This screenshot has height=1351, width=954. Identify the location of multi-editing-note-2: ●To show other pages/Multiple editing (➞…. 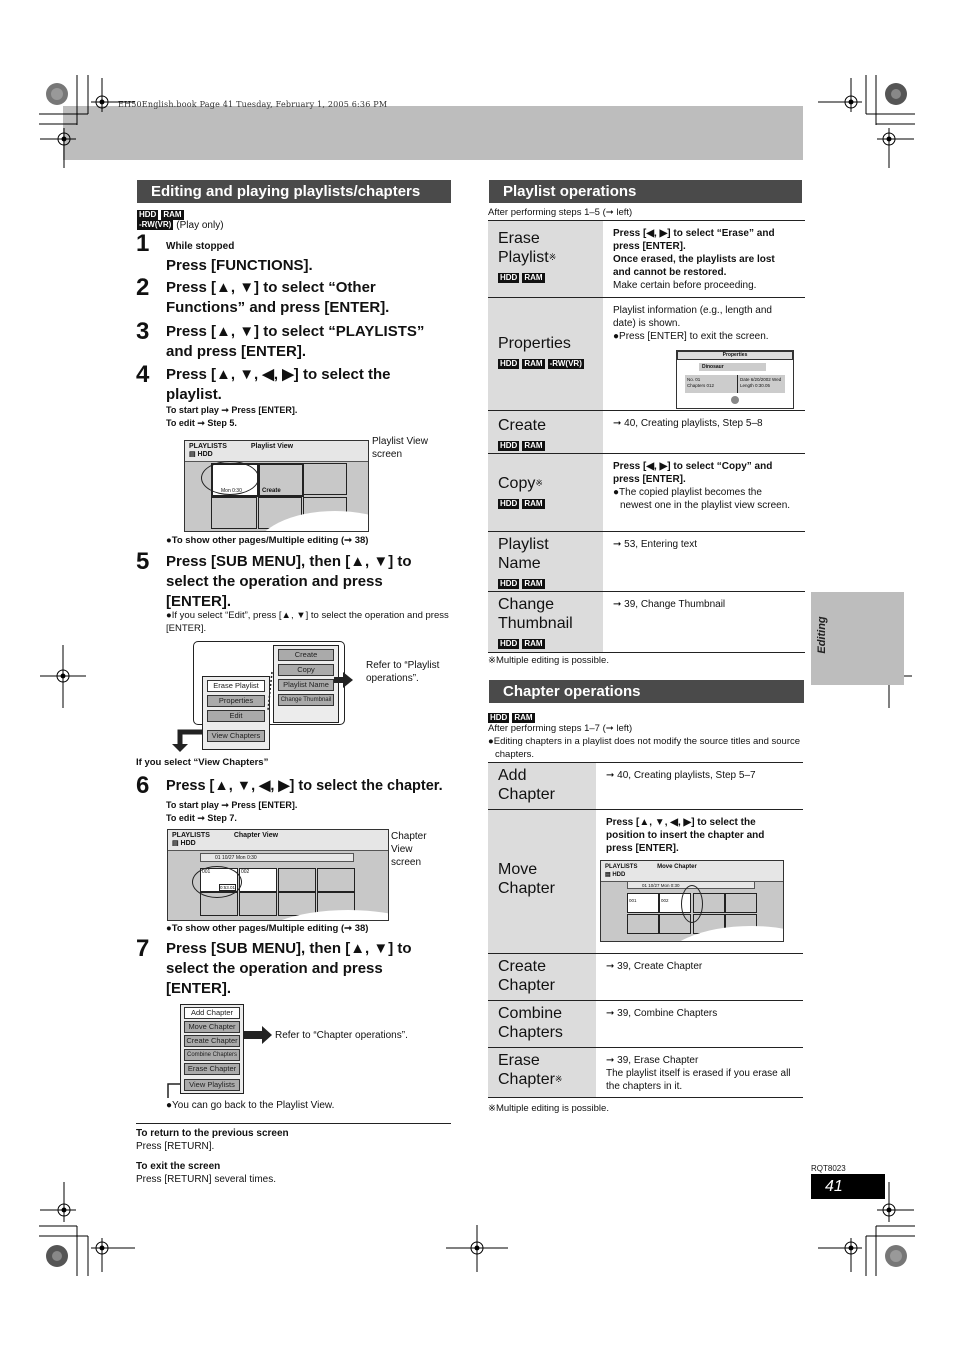
(267, 928).